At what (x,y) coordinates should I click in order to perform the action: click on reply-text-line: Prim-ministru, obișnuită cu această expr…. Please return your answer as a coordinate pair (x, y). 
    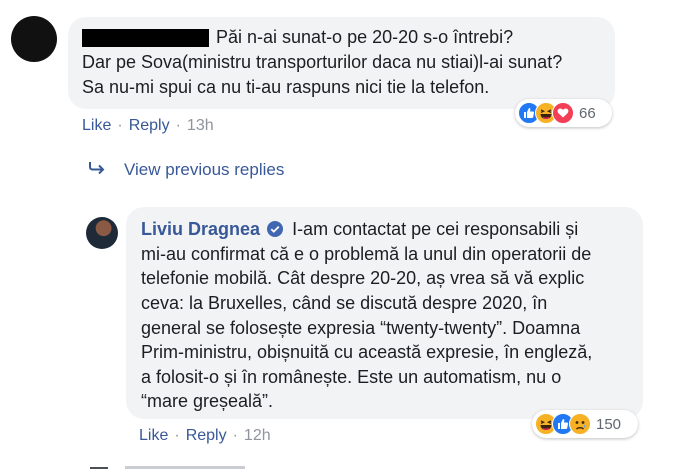
    Looking at the image, I should click on (367, 352).